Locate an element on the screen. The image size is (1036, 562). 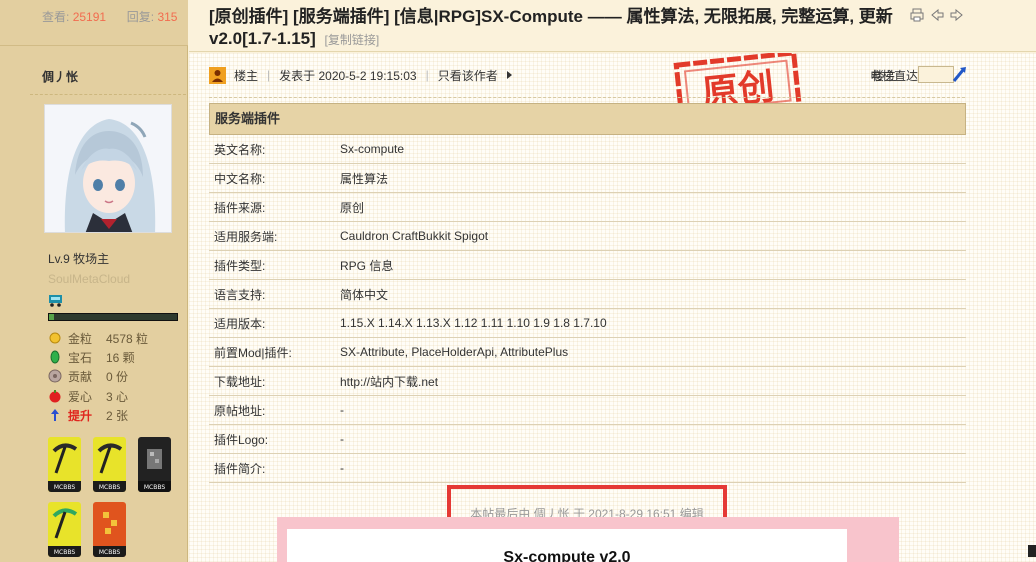
table-row: 英文名称: Sx-compute is located at coordinates (587, 149).